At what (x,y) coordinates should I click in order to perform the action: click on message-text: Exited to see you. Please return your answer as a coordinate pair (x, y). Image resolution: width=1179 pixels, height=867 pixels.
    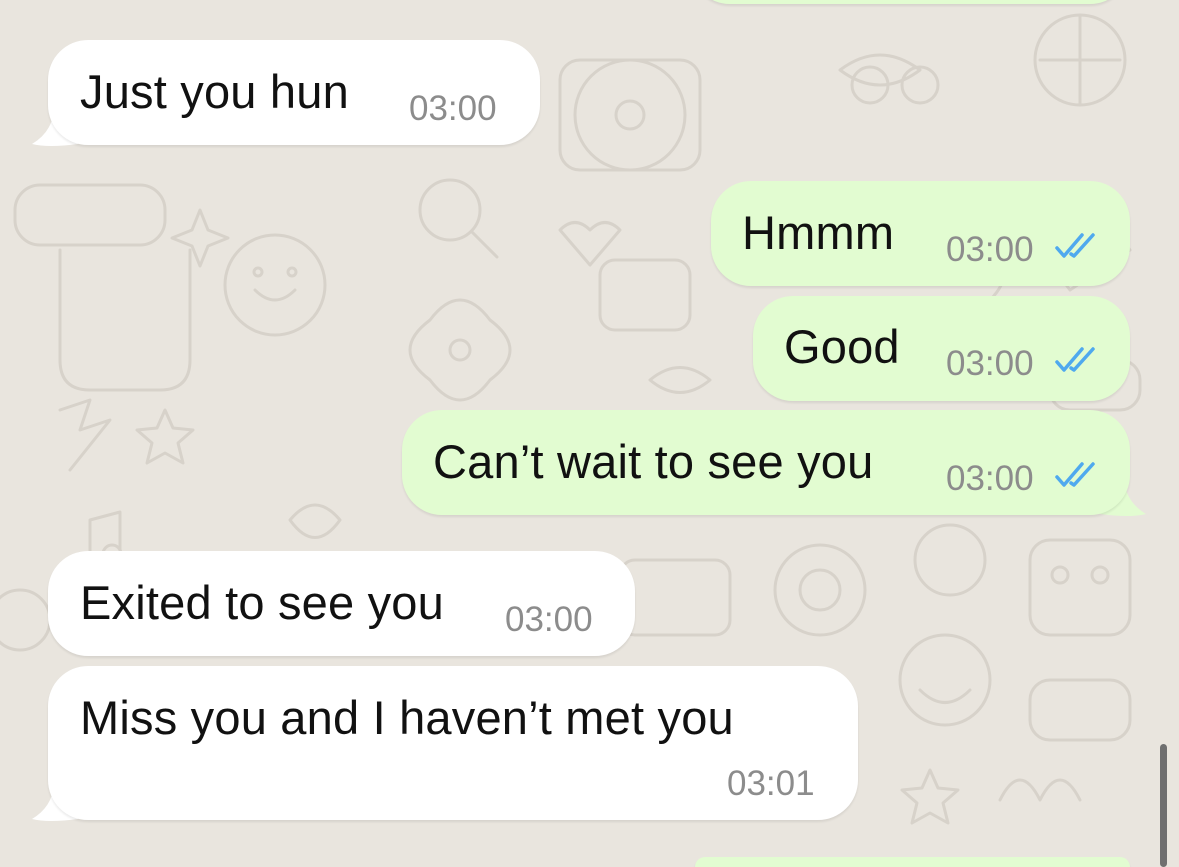
    Looking at the image, I should click on (262, 602).